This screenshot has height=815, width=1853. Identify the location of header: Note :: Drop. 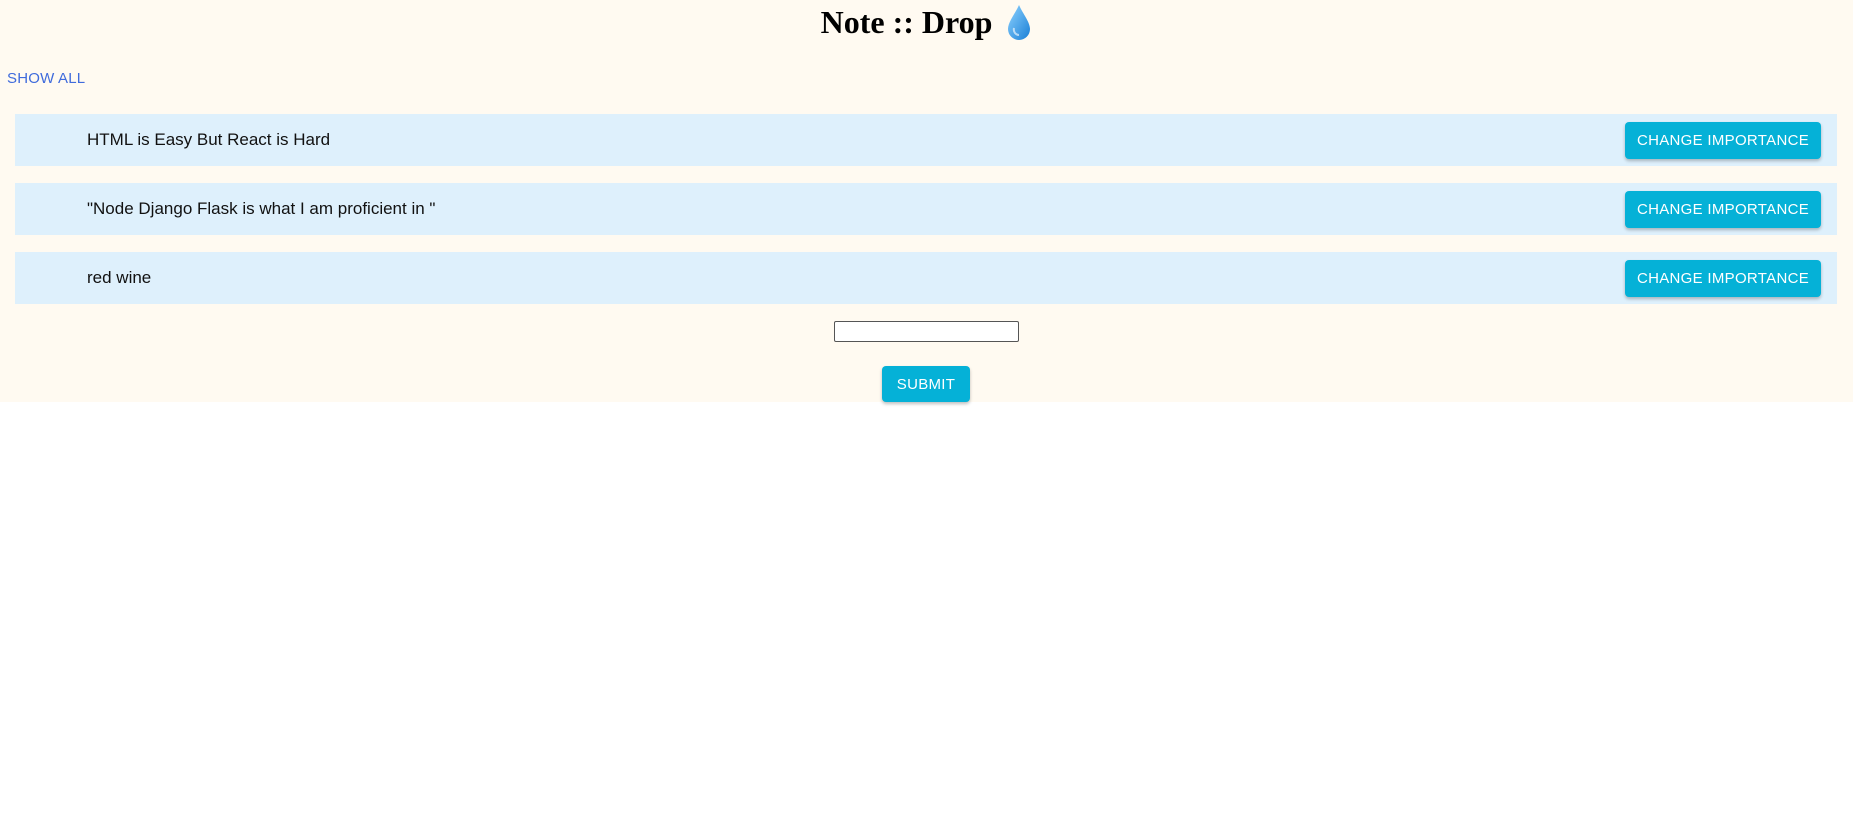
(926, 22).